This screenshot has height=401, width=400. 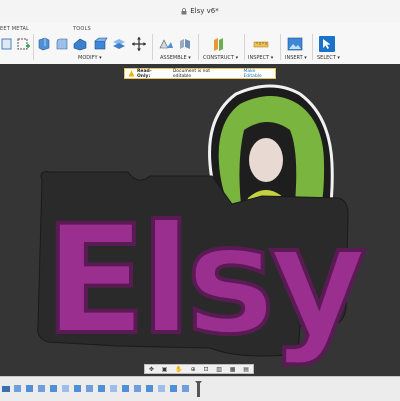 I want to click on joint-icon, so click(x=166, y=44).